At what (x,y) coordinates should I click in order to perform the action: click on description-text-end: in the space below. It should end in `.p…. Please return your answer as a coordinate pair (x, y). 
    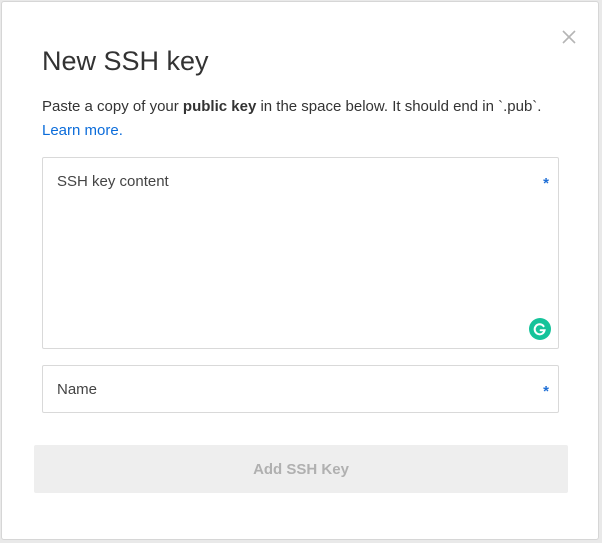
    Looking at the image, I should click on (399, 106).